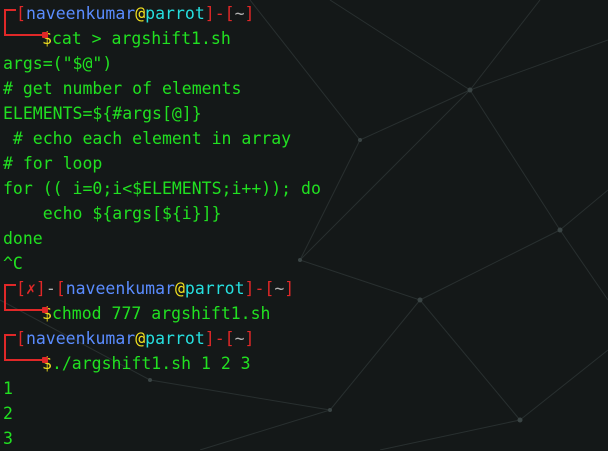  Describe the element at coordinates (147, 138) in the screenshot. I see `script-line: # echo each element in array` at that location.